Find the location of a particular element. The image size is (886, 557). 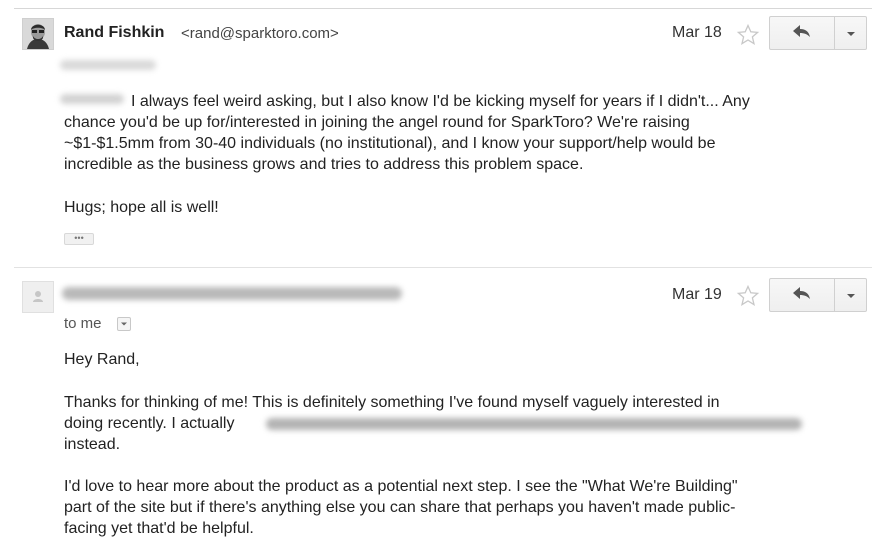

recipient-summary: to me is located at coordinates (83, 323).